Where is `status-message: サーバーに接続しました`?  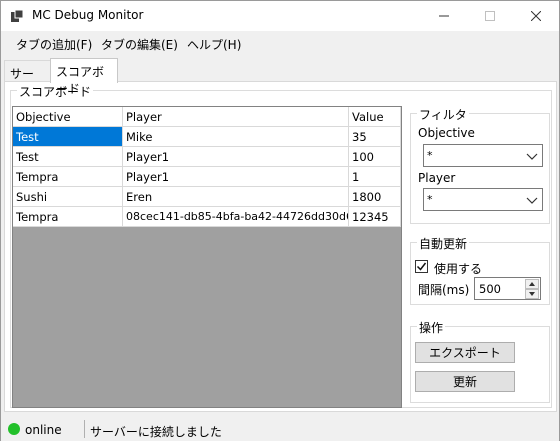
status-message: サーバーに接続しました is located at coordinates (156, 432).